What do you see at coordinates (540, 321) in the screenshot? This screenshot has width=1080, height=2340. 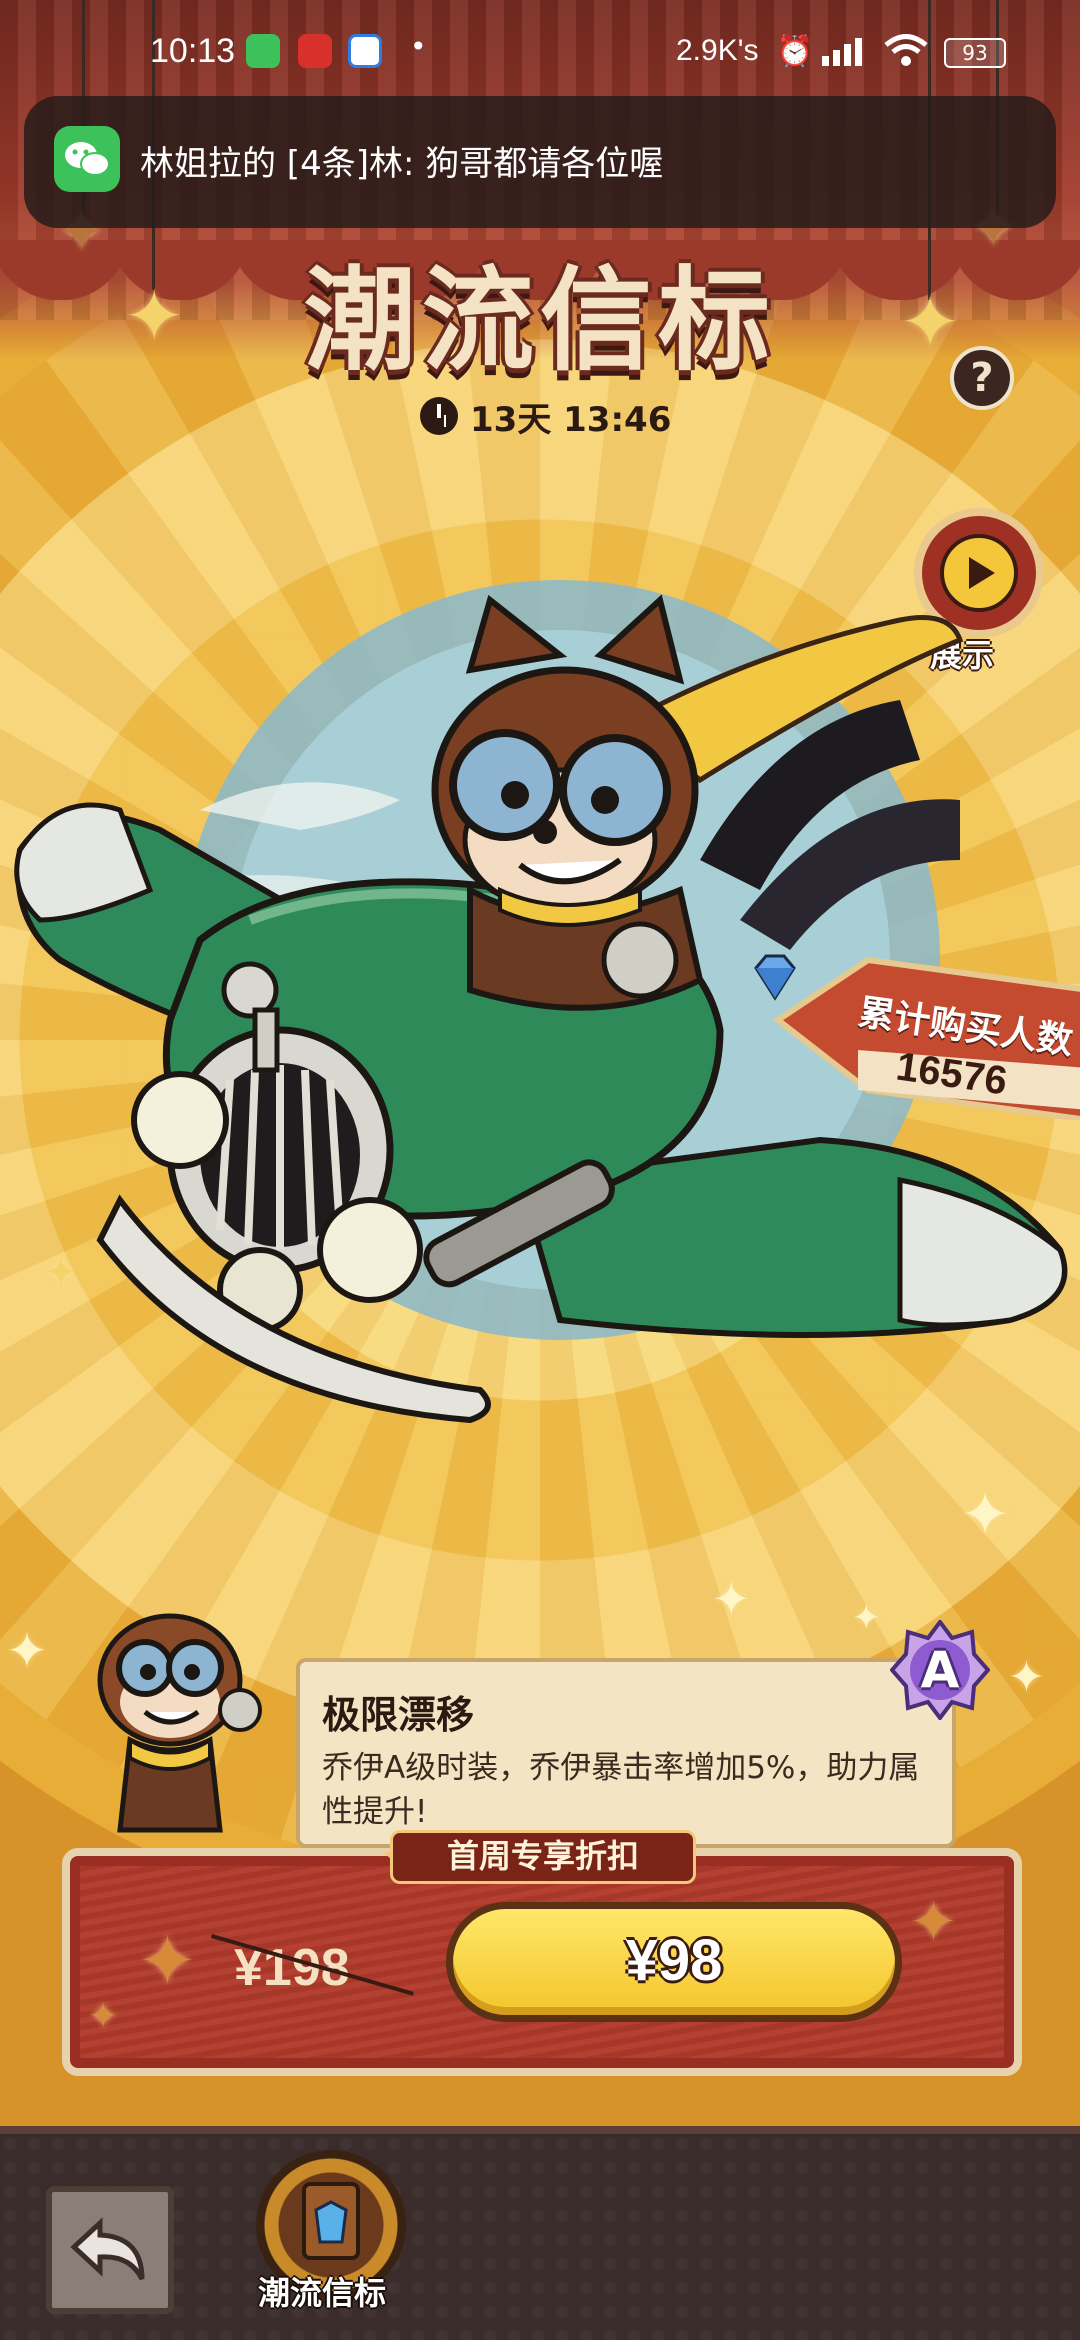 I see `page-title: 潮流信标` at bounding box center [540, 321].